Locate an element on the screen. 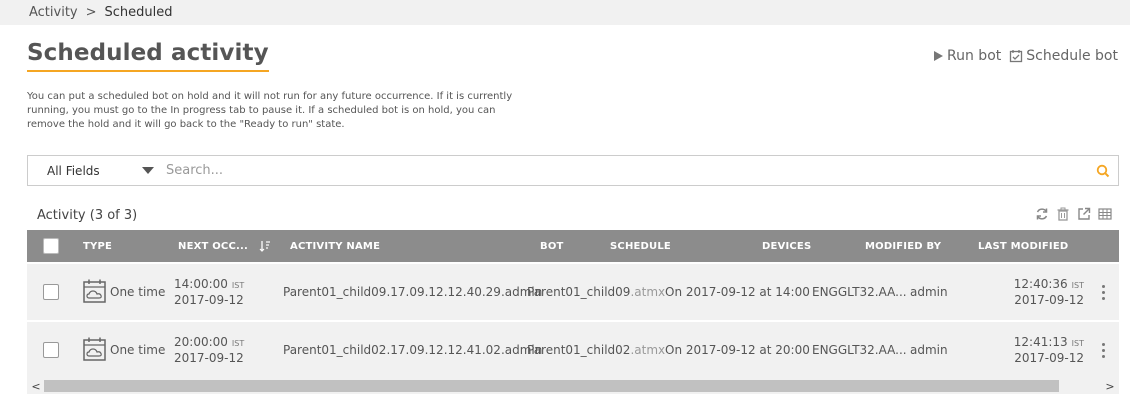  activity-name: Parent01_child09.17.09.12.12.40.29.admin is located at coordinates (413, 292).